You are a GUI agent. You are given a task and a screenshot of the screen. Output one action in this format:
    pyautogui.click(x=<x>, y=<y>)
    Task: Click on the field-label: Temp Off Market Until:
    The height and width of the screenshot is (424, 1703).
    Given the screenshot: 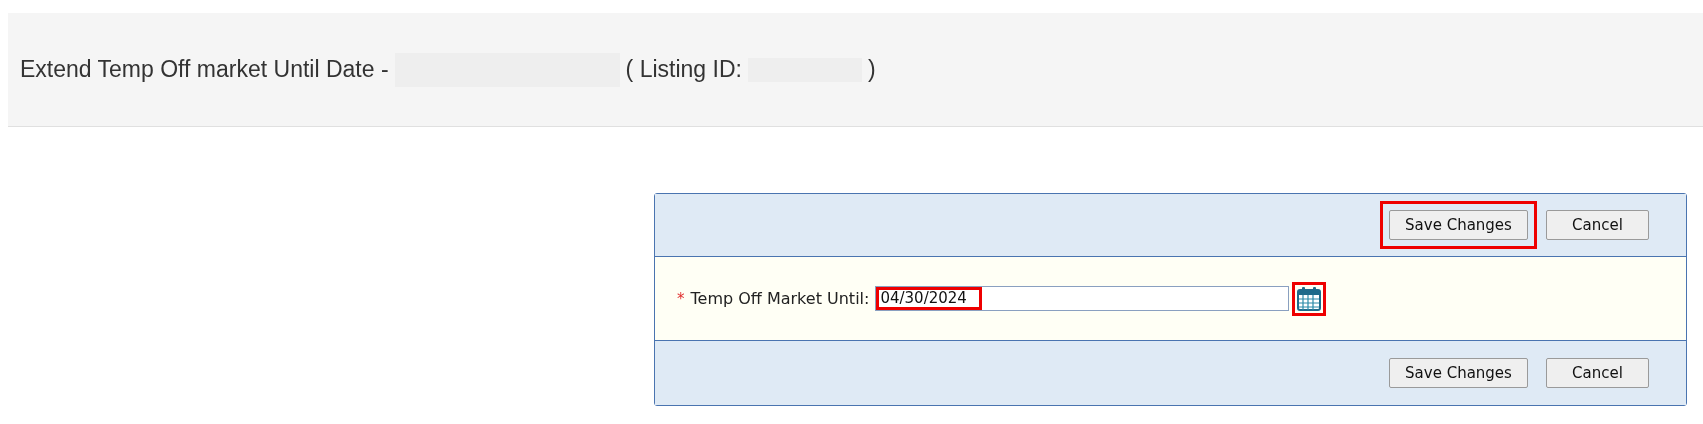 What is the action you would take?
    pyautogui.click(x=780, y=298)
    